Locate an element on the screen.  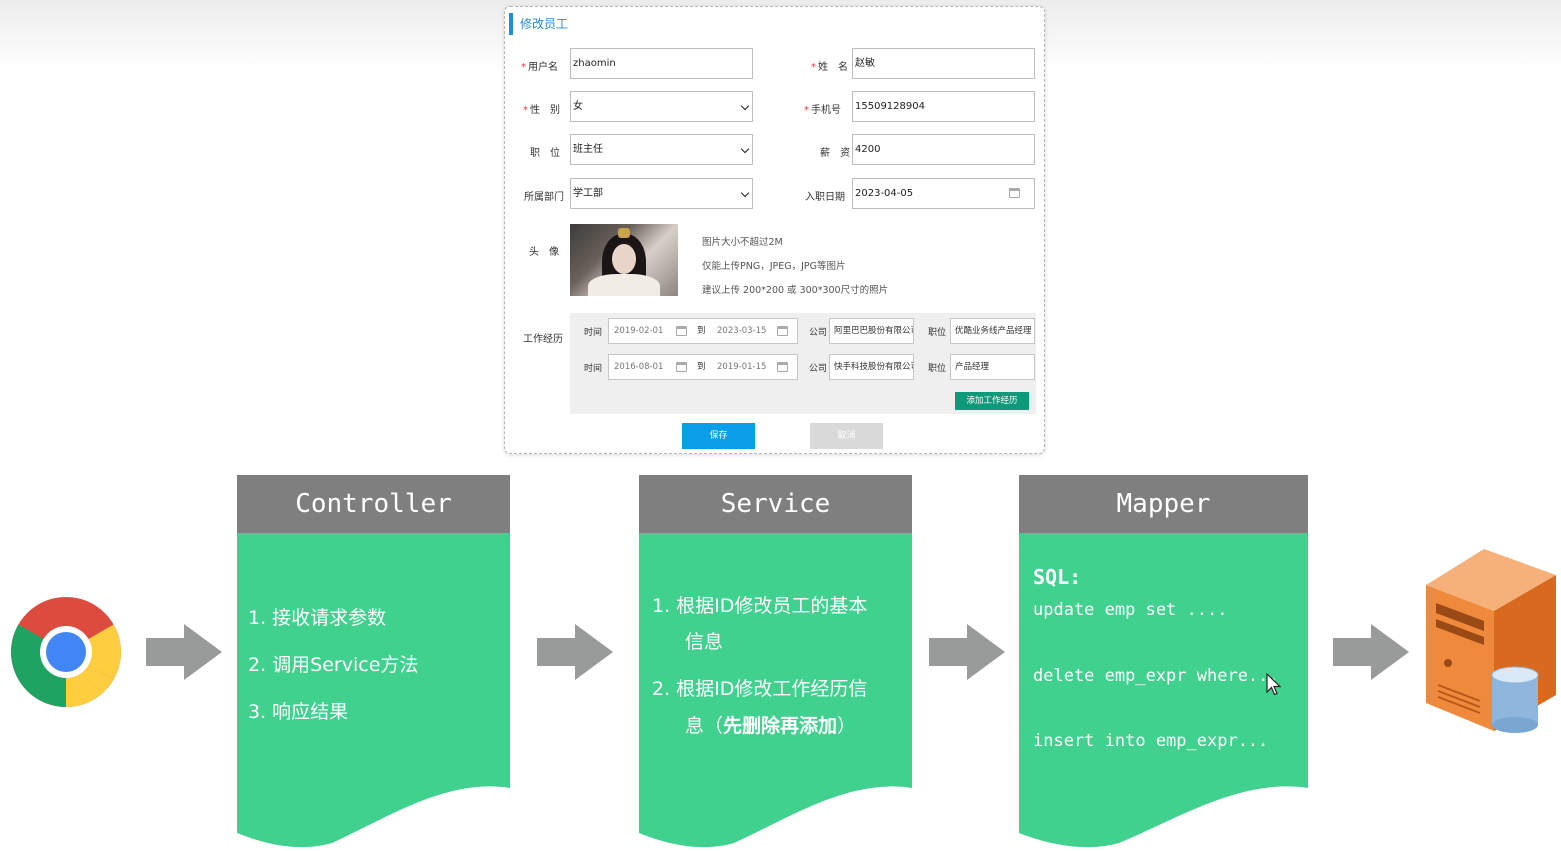
avatar-hint-dimension: 建议上传 200*200 或 300*300尺寸的照片 is located at coordinates (795, 290).